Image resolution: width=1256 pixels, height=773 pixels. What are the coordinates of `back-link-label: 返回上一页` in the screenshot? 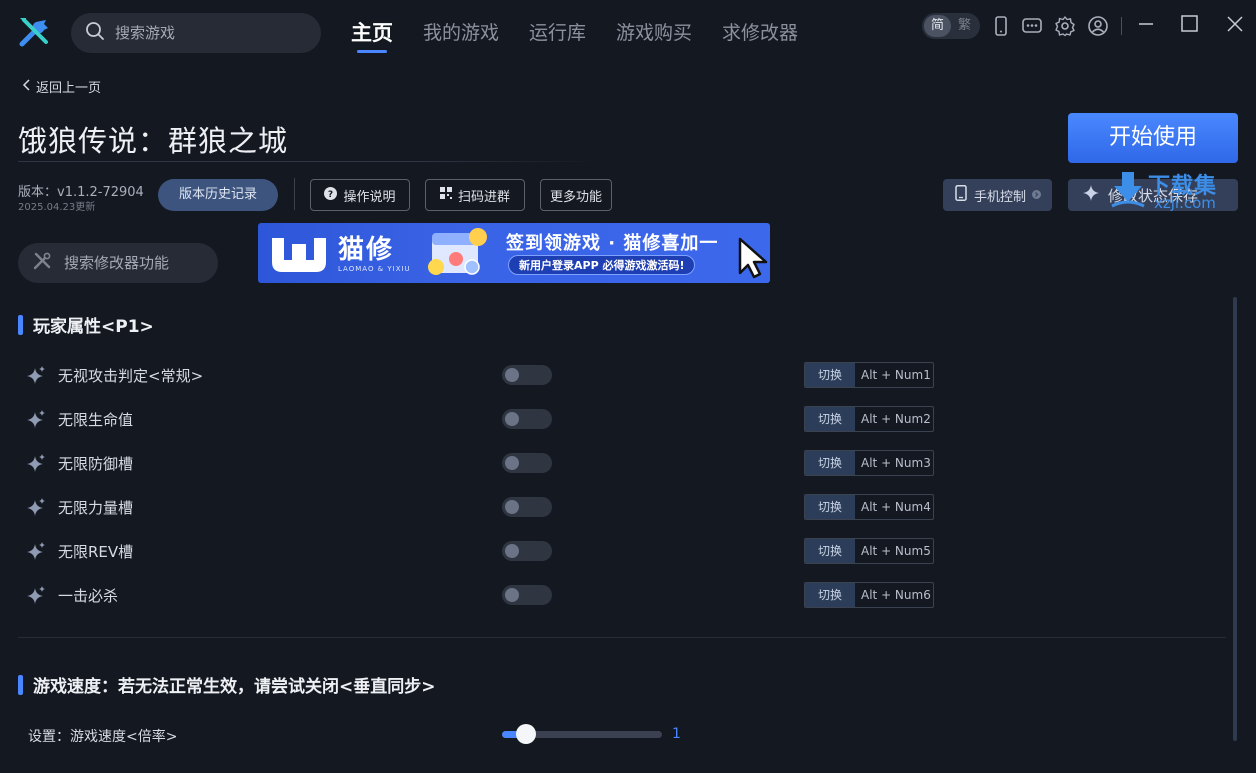 It's located at (69, 88).